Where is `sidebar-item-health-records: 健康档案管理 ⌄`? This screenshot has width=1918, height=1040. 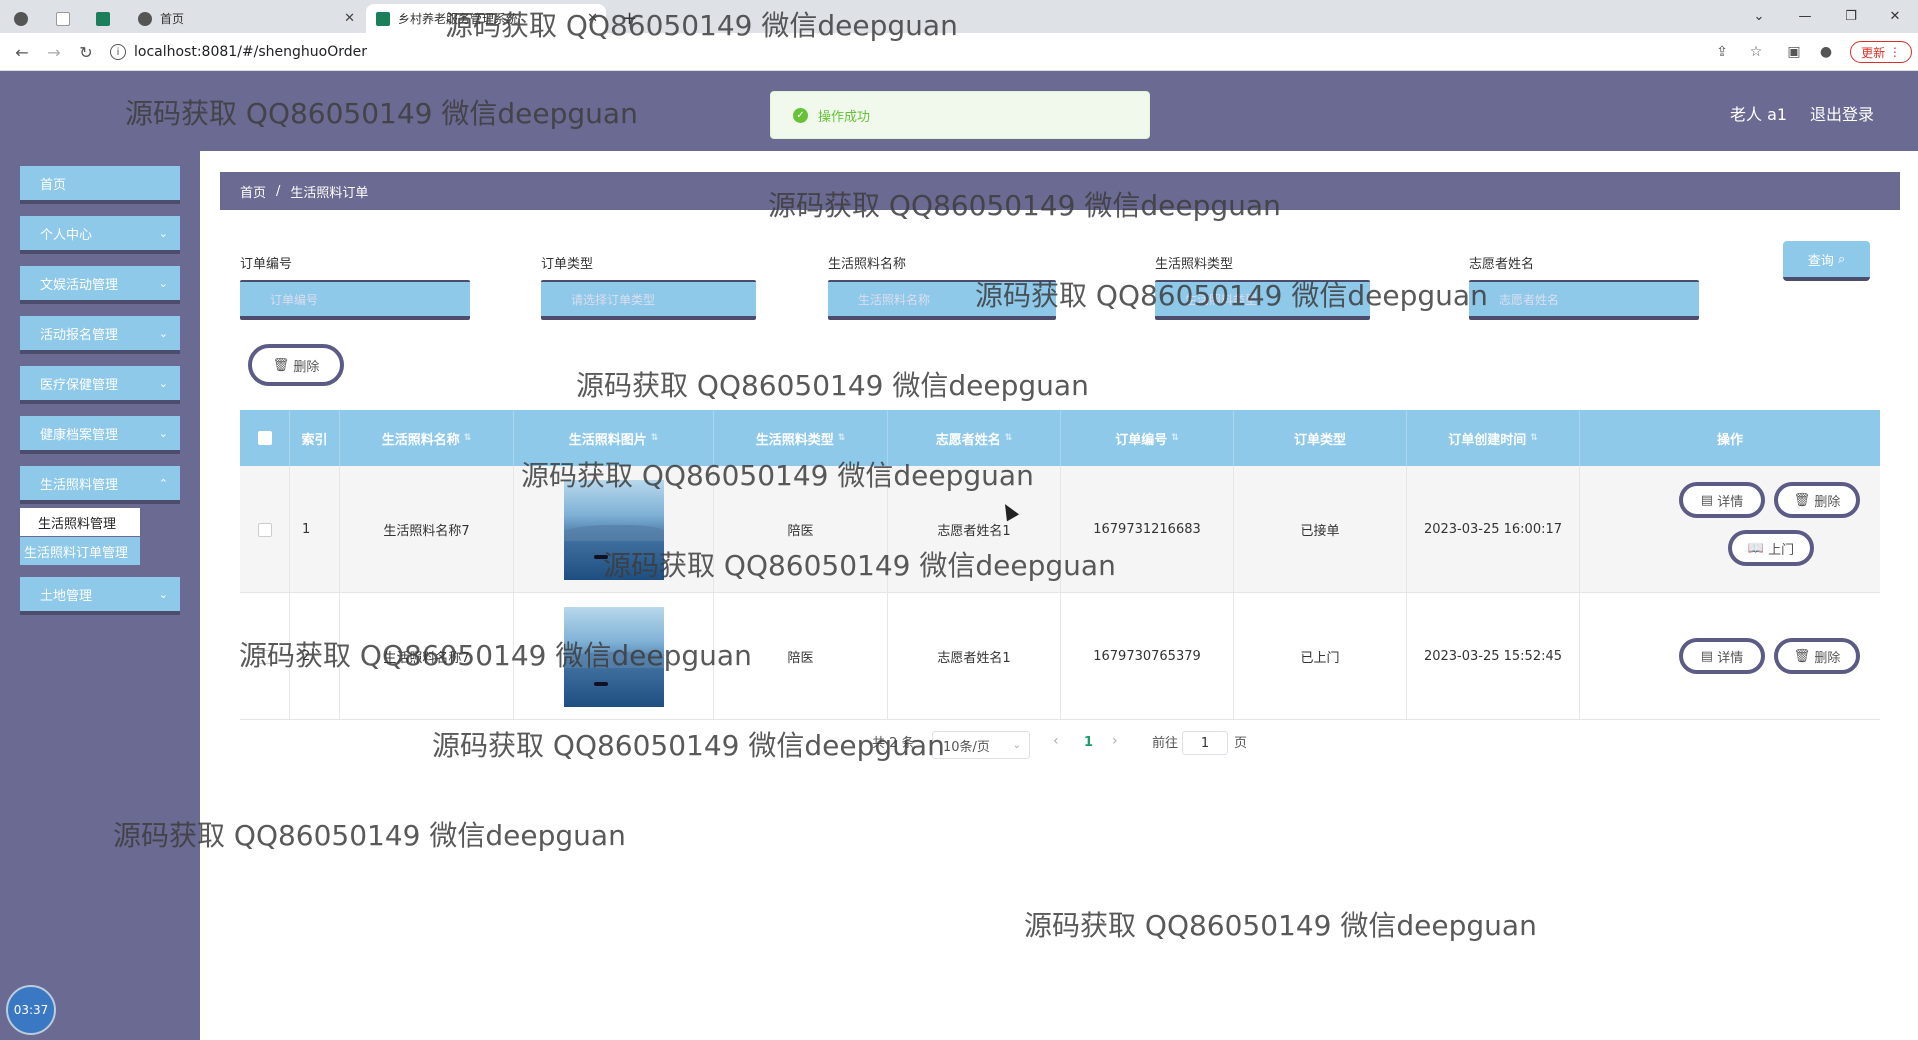
sidebar-item-health-records: 健康档案管理 ⌄ is located at coordinates (100, 435).